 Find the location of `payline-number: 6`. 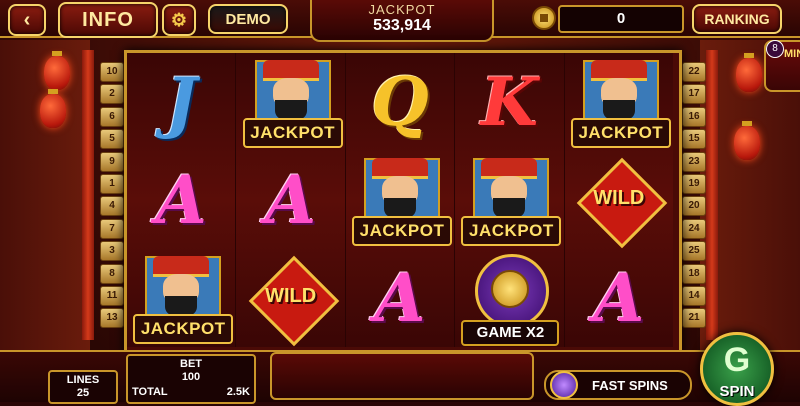

payline-number: 6 is located at coordinates (112, 116).